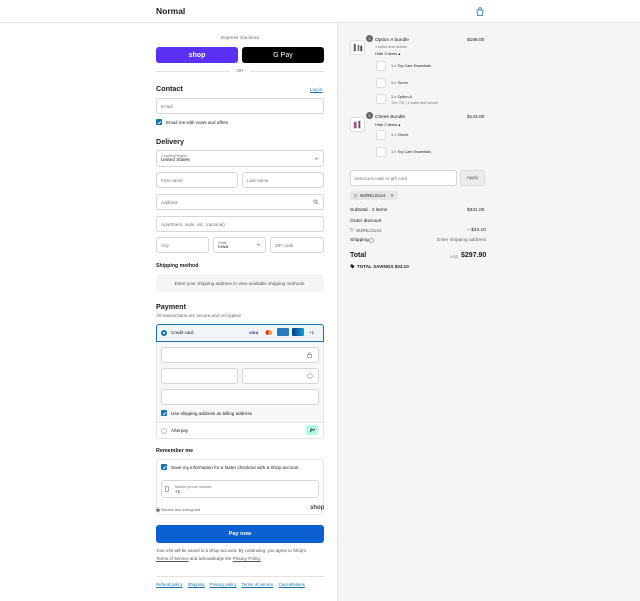  I want to click on item-price: $188.00, so click(476, 40).